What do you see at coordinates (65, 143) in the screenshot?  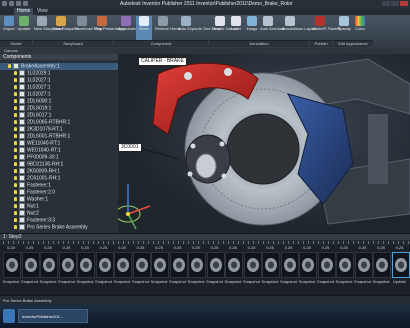 I see `tree-node: WE11040-RT:1` at bounding box center [65, 143].